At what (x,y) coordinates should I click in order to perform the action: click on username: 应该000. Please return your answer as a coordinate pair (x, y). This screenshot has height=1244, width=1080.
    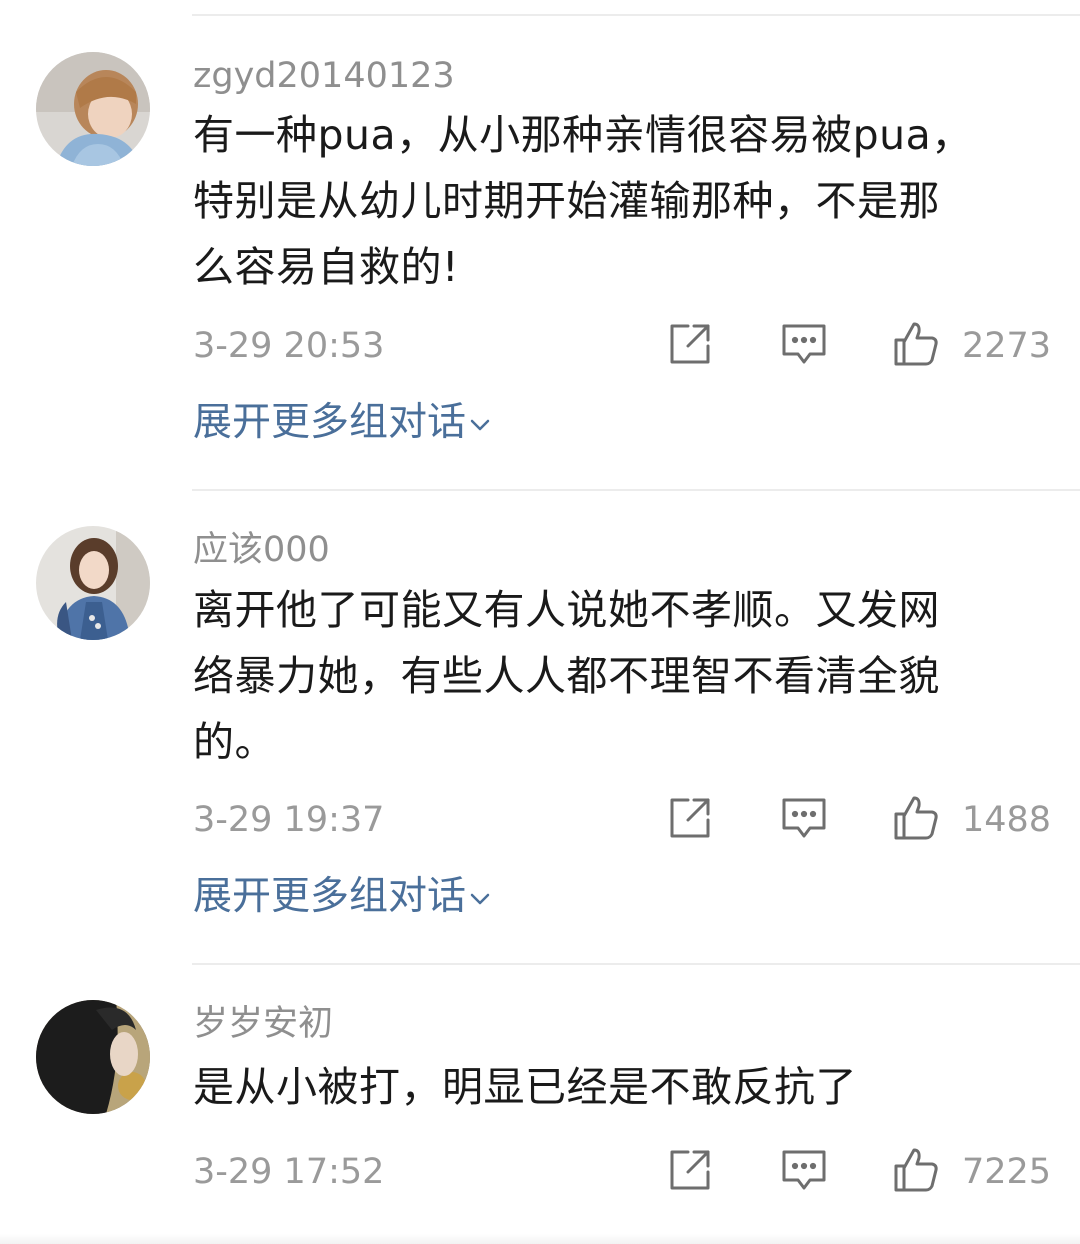
    Looking at the image, I should click on (261, 550).